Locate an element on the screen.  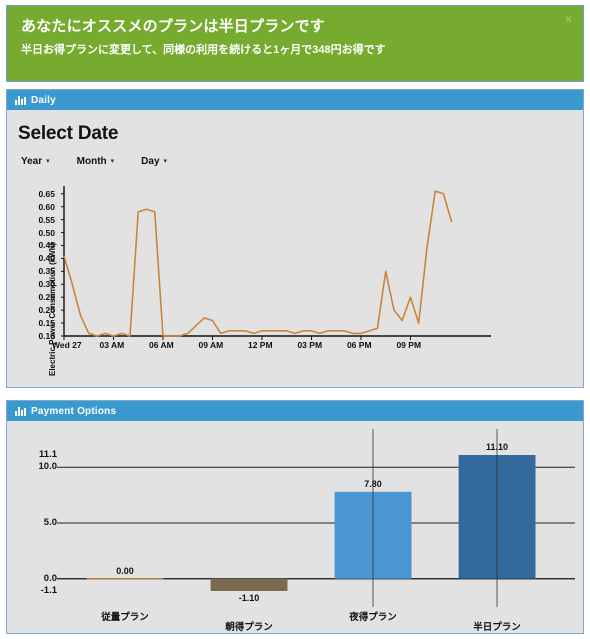
page-title: Select Date is located at coordinates (68, 133).